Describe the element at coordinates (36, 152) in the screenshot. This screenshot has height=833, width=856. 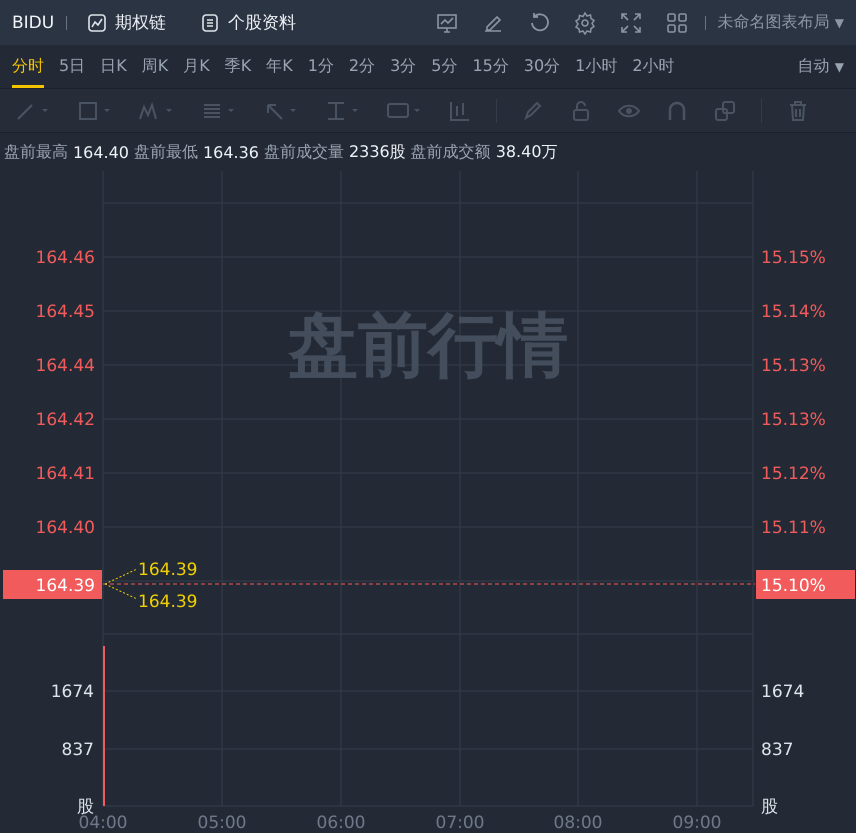
I see `stat-label: 盘前最高` at that location.